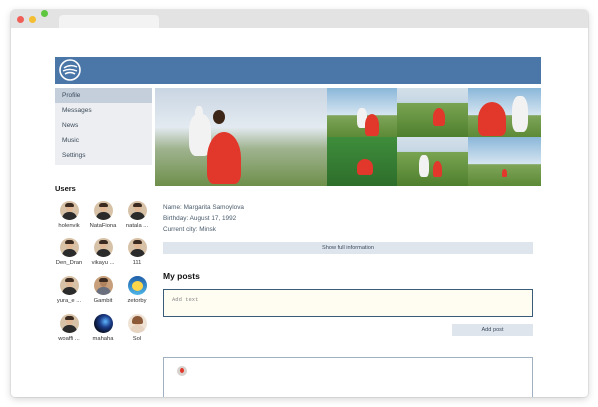  What do you see at coordinates (298, 70) in the screenshot?
I see `top-navigation-bar` at bounding box center [298, 70].